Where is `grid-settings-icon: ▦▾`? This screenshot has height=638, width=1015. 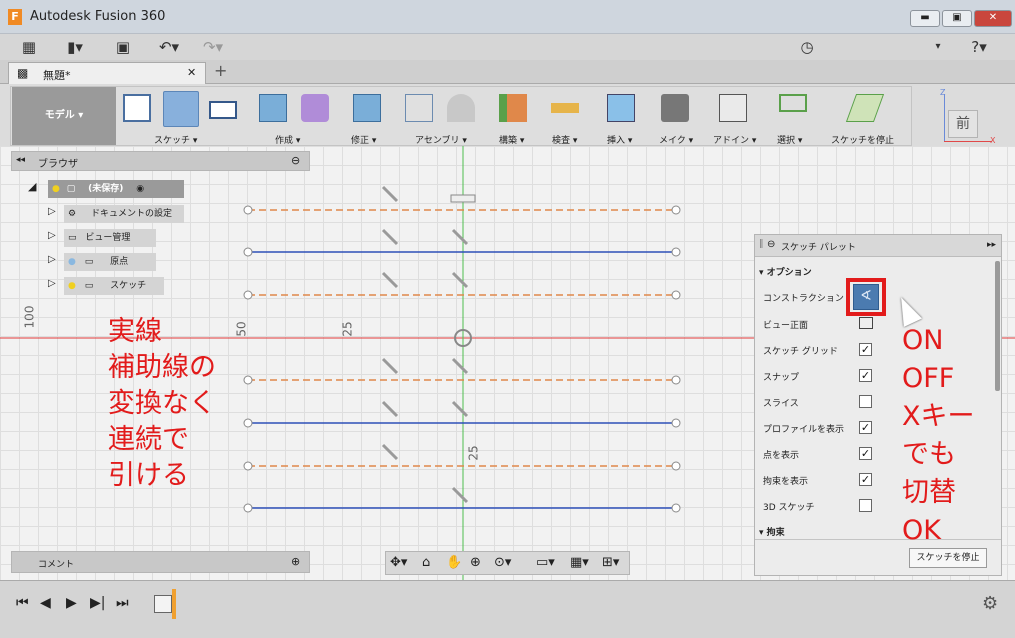
grid-settings-icon: ▦▾ is located at coordinates (579, 562).